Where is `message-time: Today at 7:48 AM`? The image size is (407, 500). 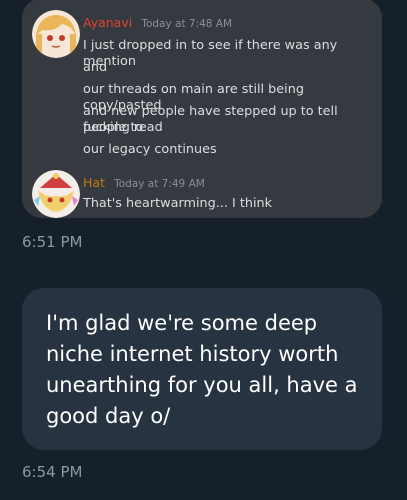
message-time: Today at 7:48 AM is located at coordinates (187, 24).